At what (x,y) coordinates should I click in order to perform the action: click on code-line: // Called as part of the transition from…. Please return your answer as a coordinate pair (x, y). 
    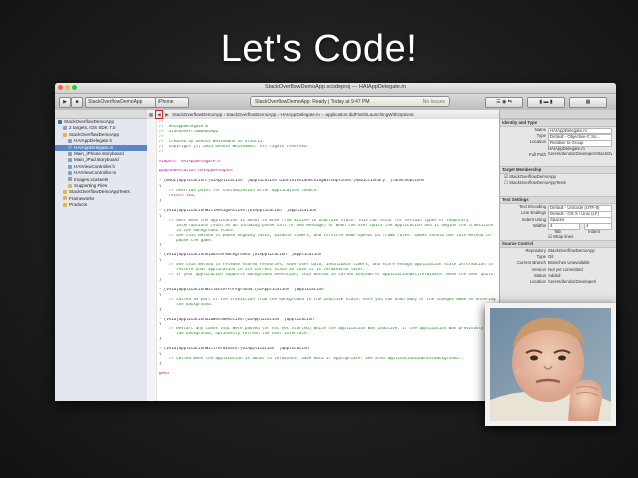
    Looking at the image, I should click on (328, 300).